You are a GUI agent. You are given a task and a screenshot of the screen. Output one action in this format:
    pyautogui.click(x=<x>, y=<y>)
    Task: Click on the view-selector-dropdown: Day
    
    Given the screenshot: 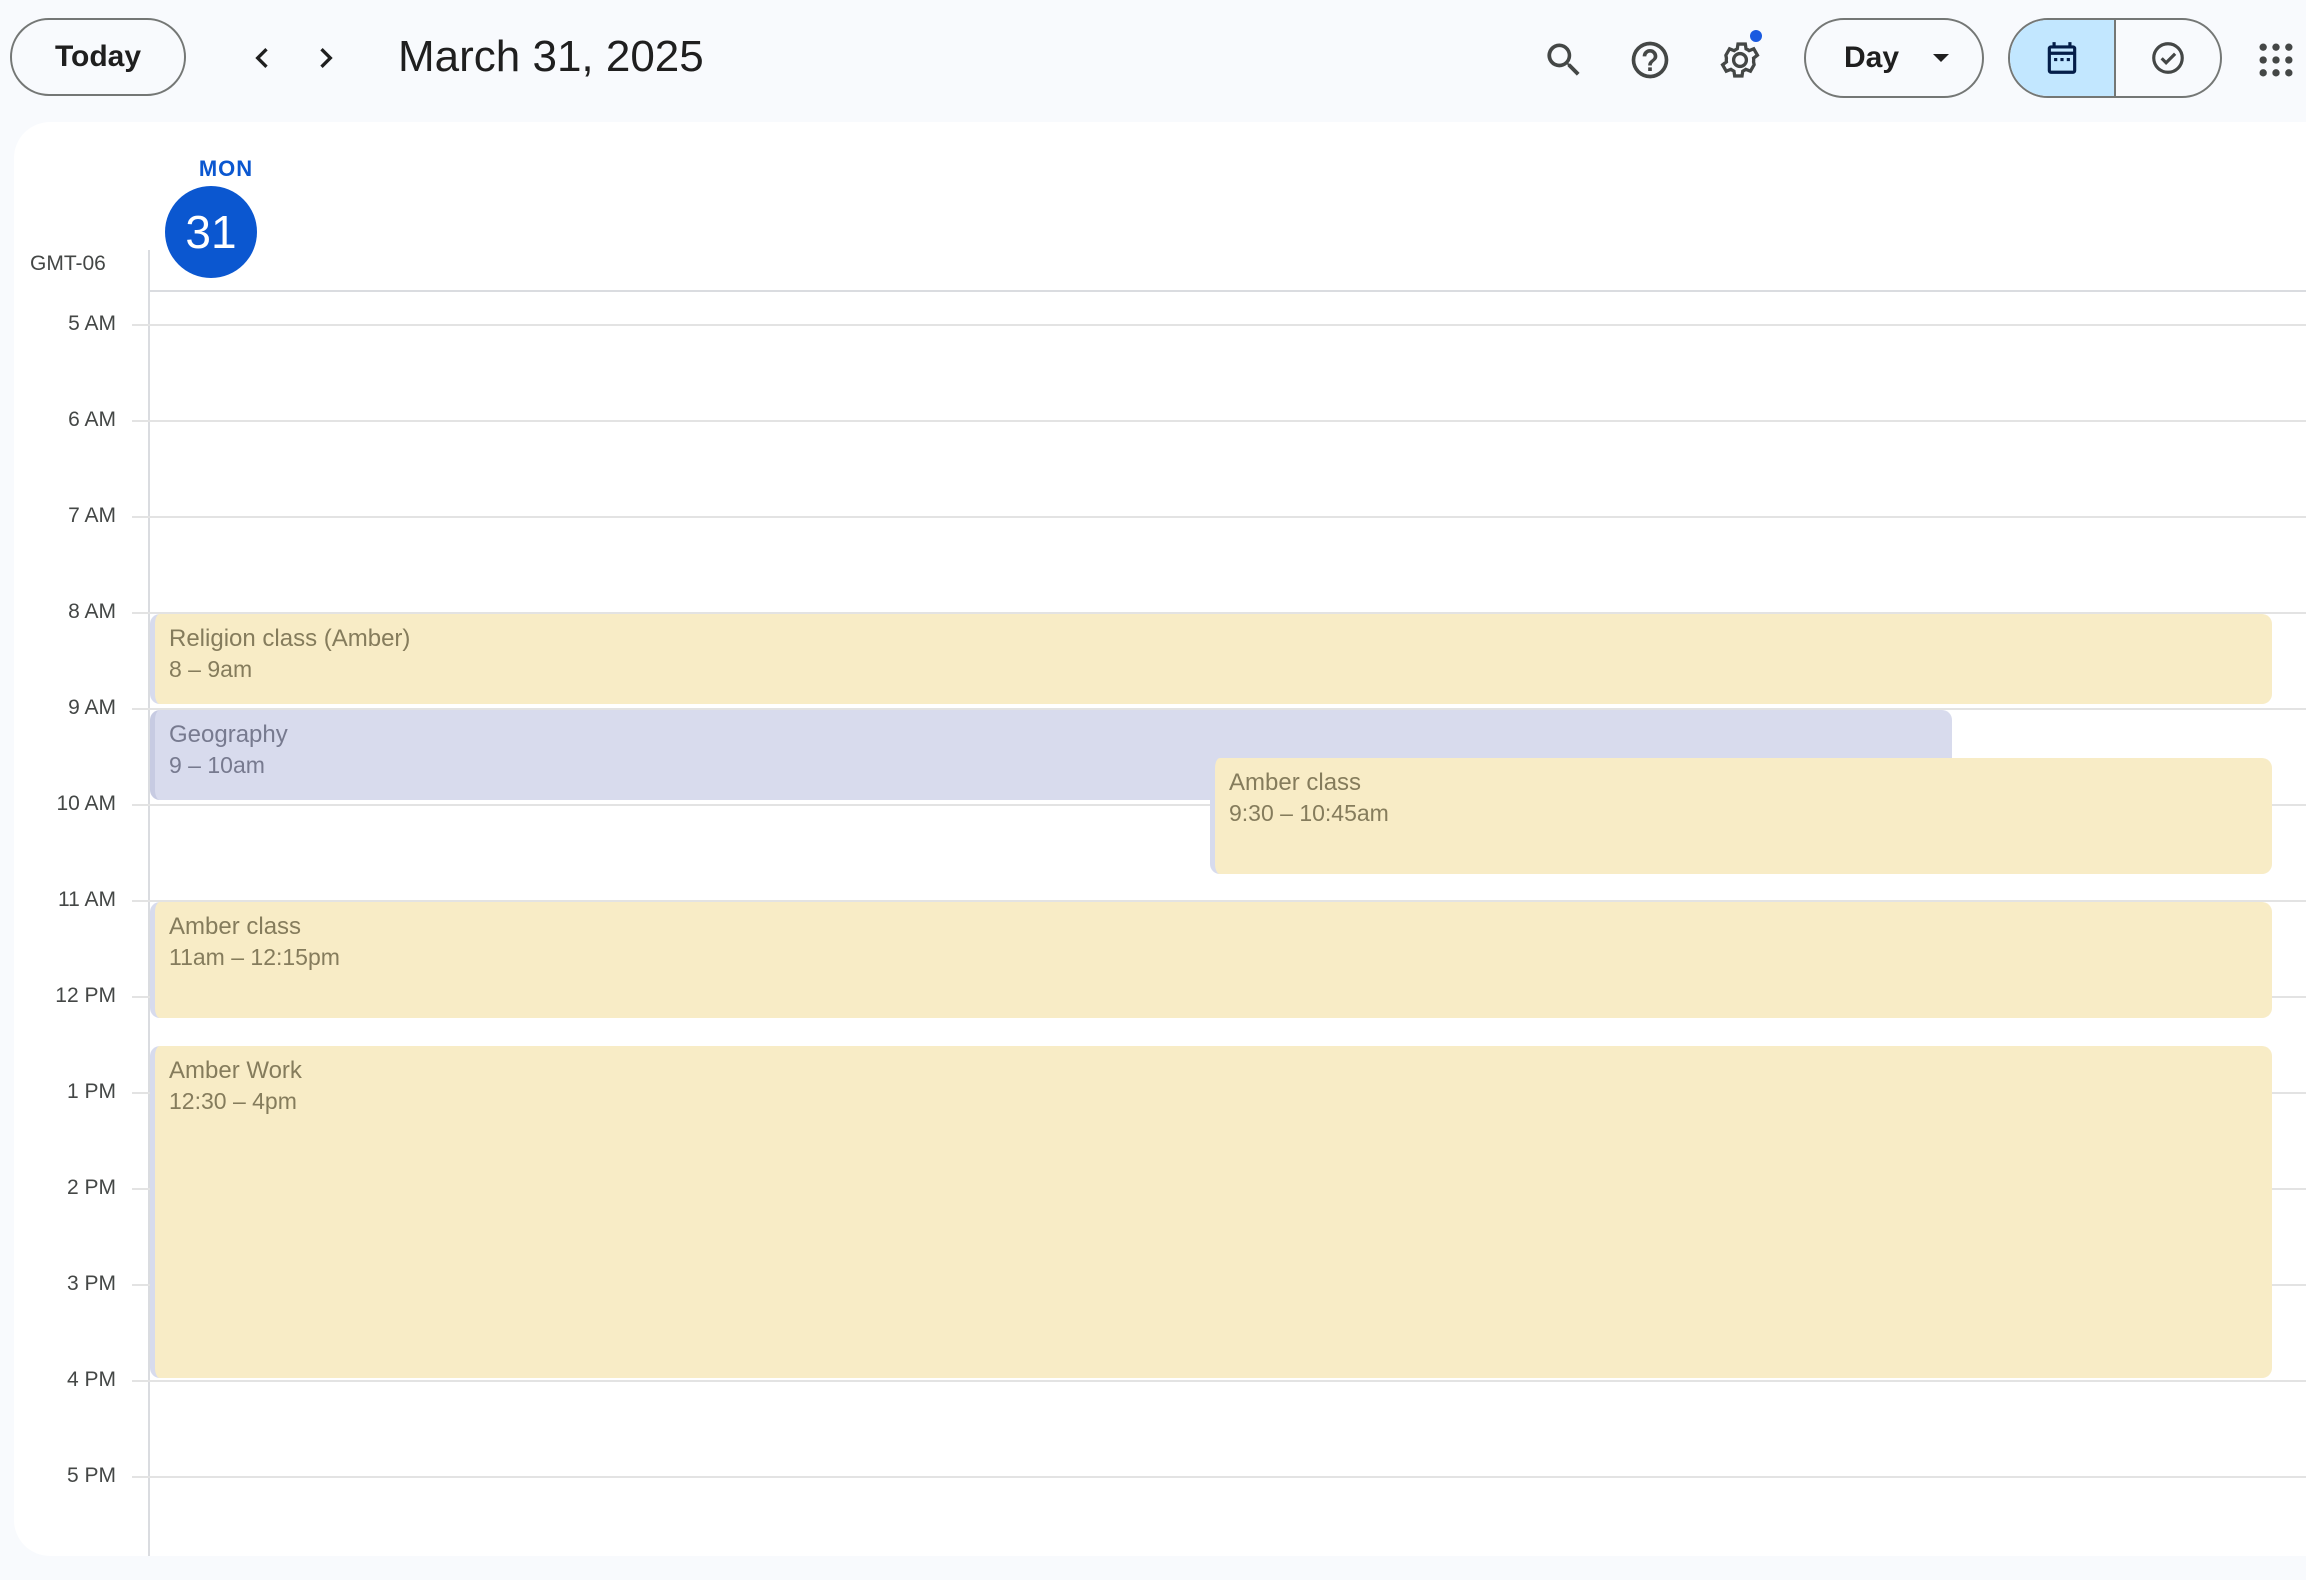 What is the action you would take?
    pyautogui.click(x=1894, y=58)
    